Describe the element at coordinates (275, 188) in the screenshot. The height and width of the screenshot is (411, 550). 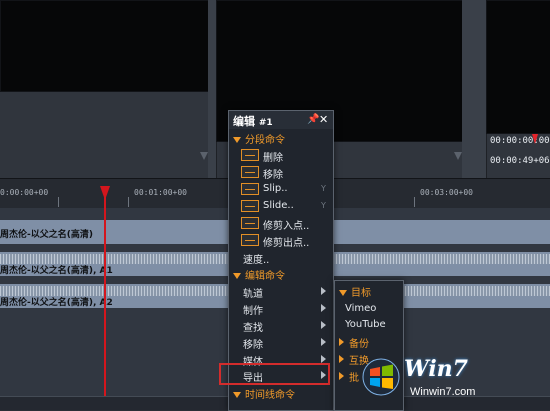
I see `menu-item-slip: Slip..` at that location.